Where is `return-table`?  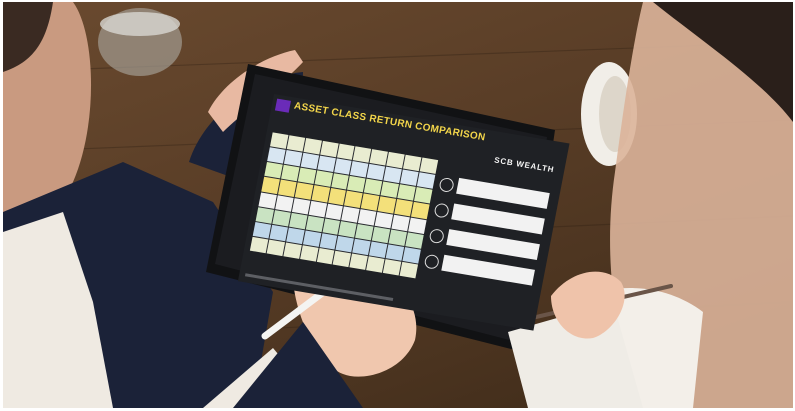 return-table is located at coordinates (344, 205).